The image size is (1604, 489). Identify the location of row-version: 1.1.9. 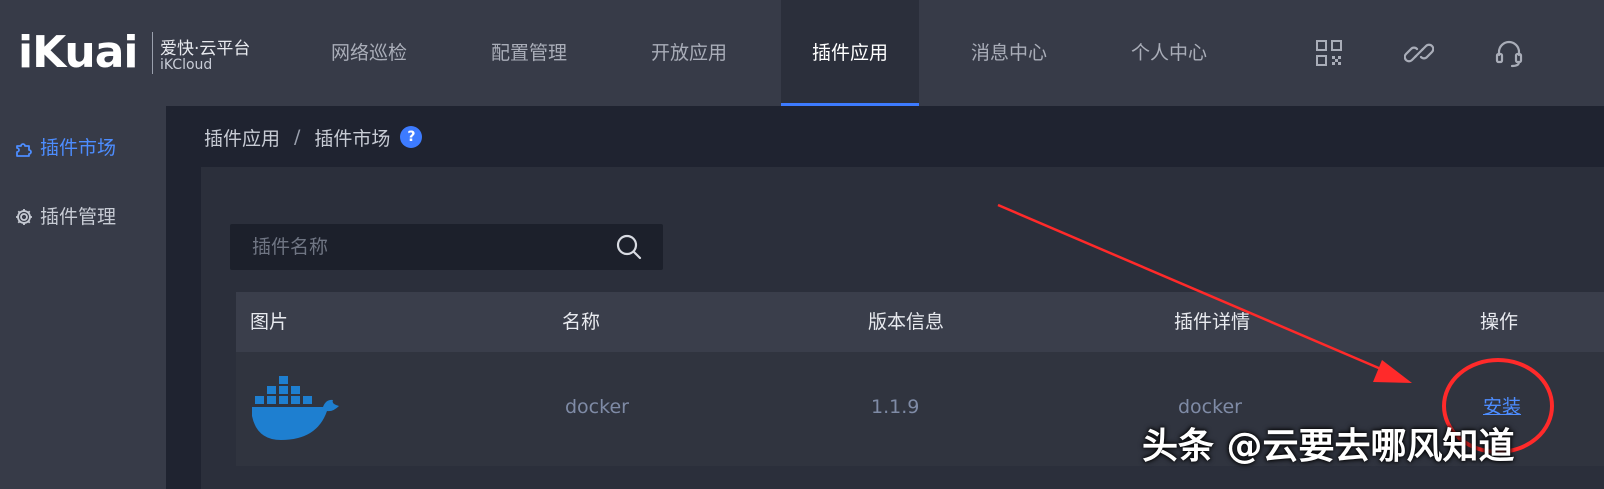
(895, 407).